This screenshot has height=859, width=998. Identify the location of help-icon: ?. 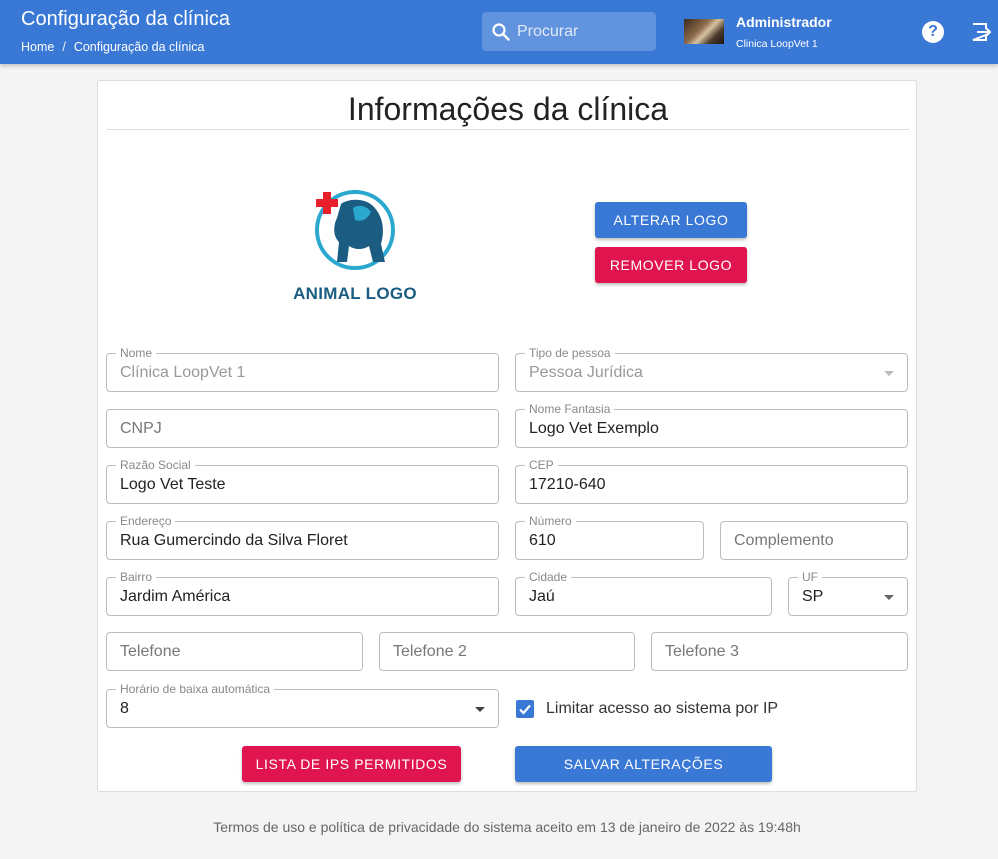
(933, 32).